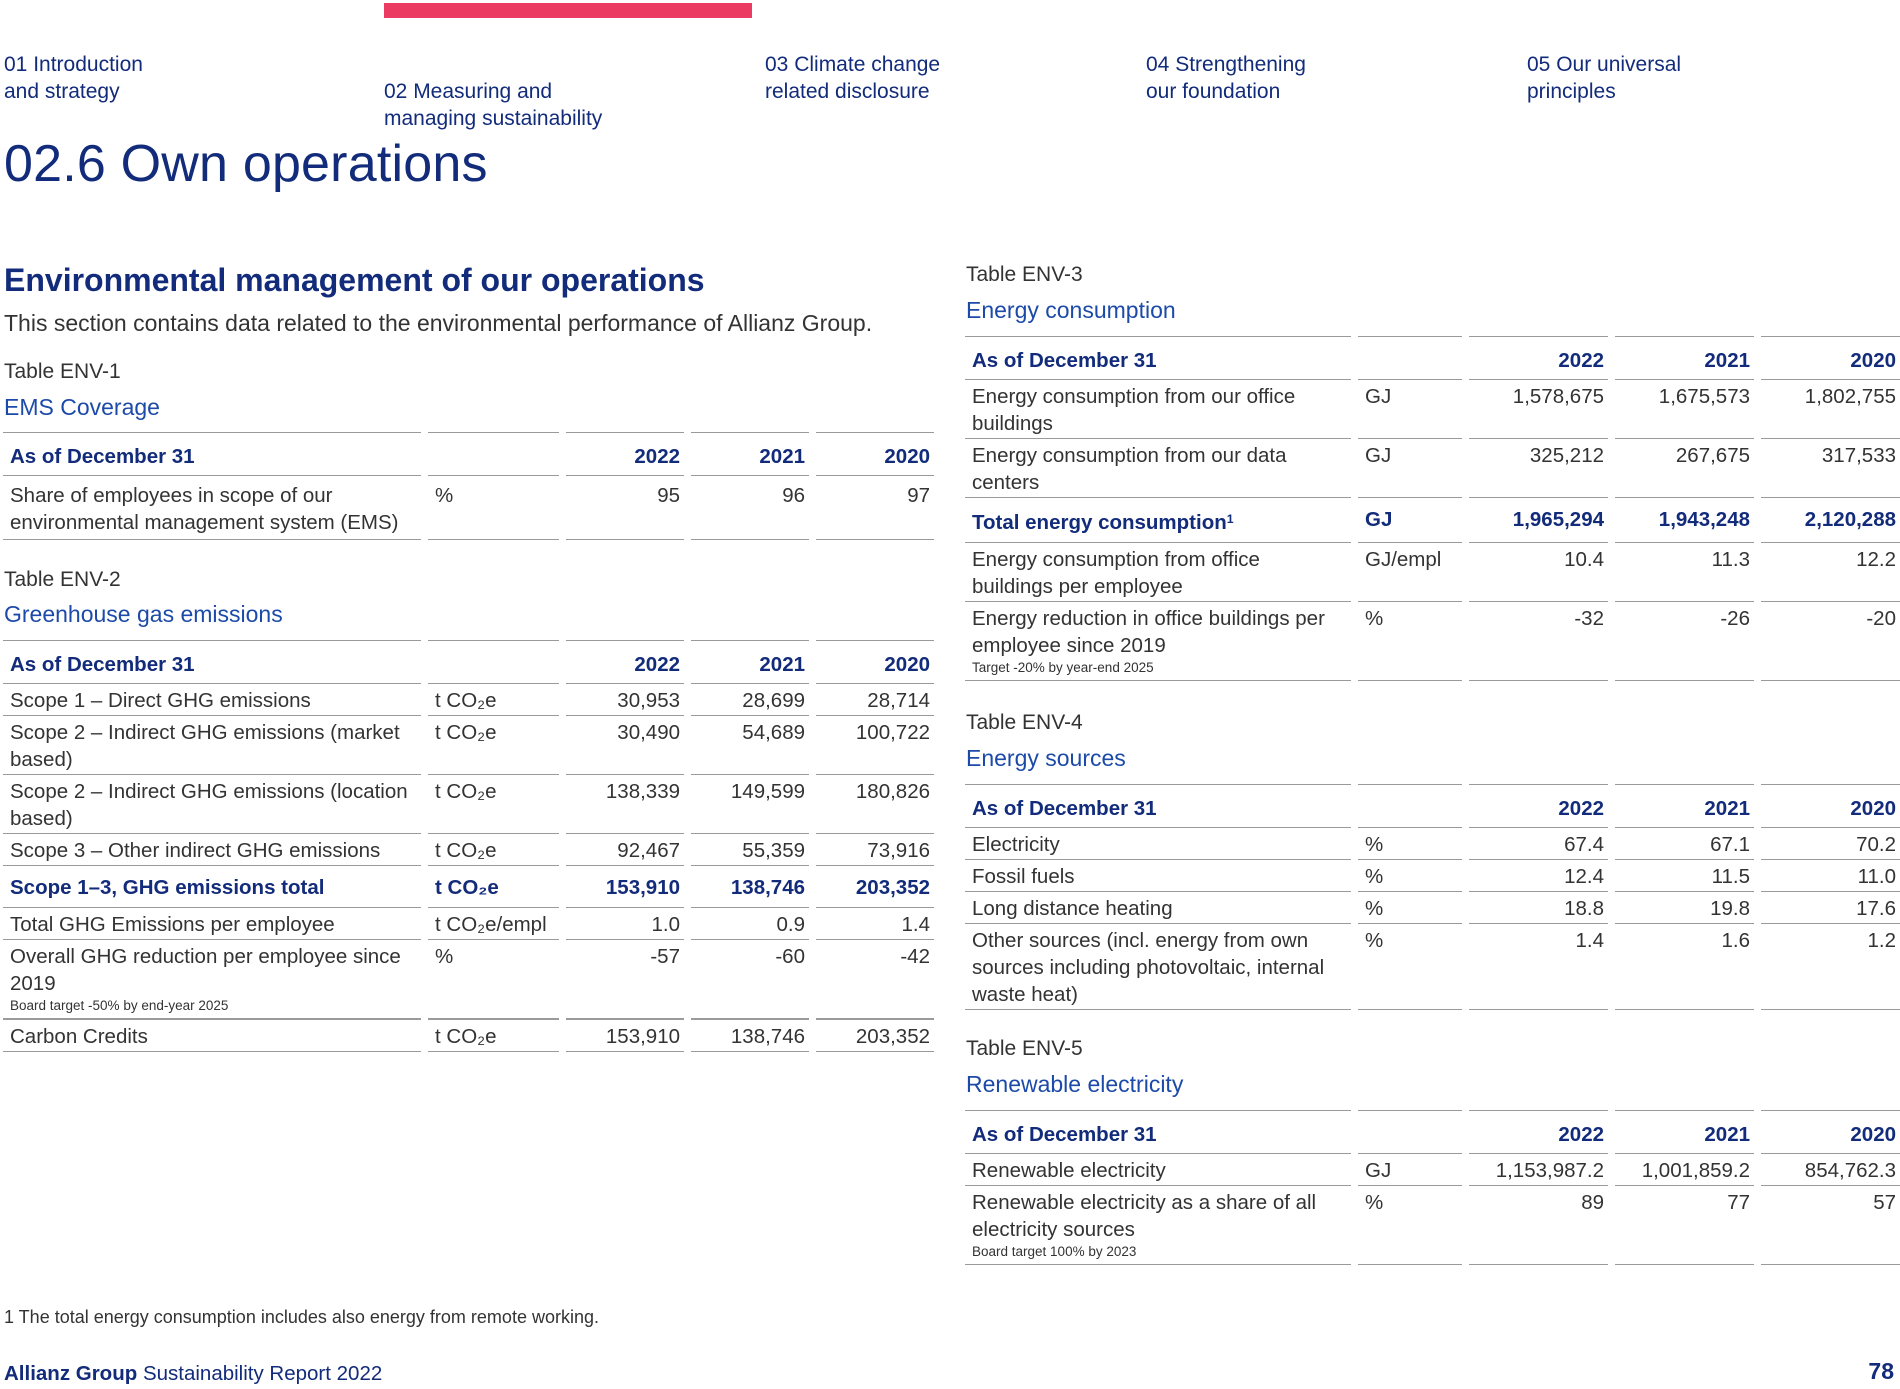  I want to click on footer-brand: Allianz Group, so click(71, 1373).